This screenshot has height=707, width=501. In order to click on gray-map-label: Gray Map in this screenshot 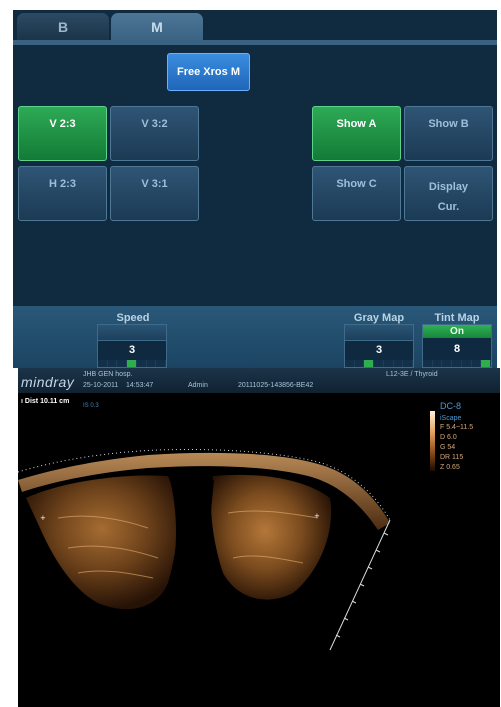, I will do `click(379, 318)`.